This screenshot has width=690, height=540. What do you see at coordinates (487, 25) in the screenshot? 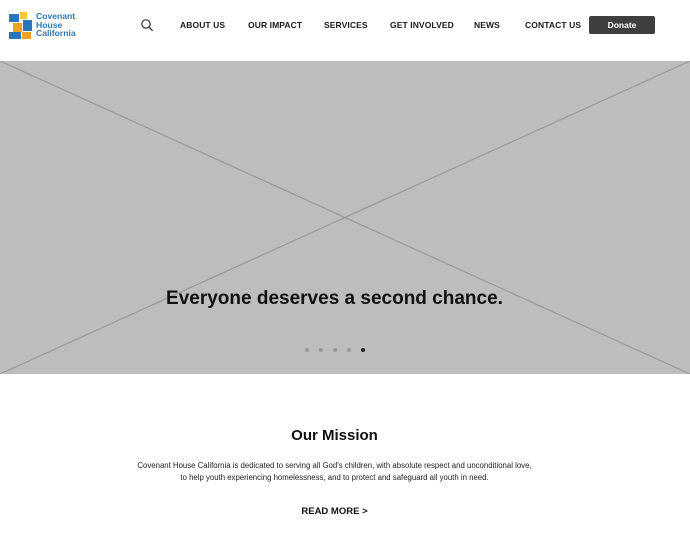
I see `nav-news: NEWS` at bounding box center [487, 25].